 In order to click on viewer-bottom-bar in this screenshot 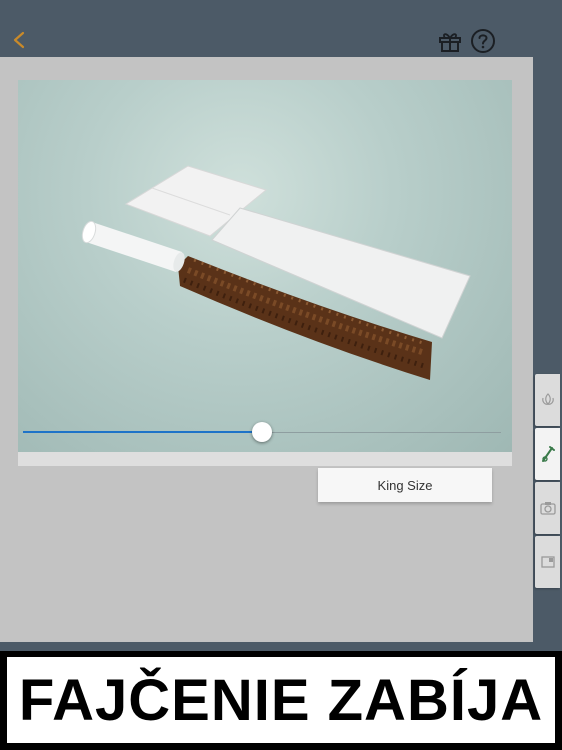, I will do `click(265, 459)`.